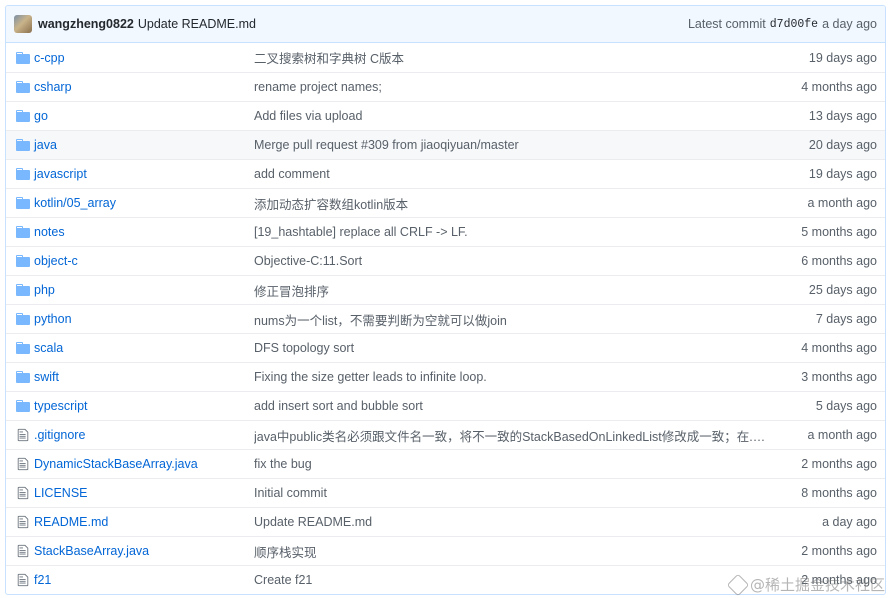 This screenshot has width=891, height=598. What do you see at coordinates (794, 24) in the screenshot?
I see `commit-sha: d7d00fe` at bounding box center [794, 24].